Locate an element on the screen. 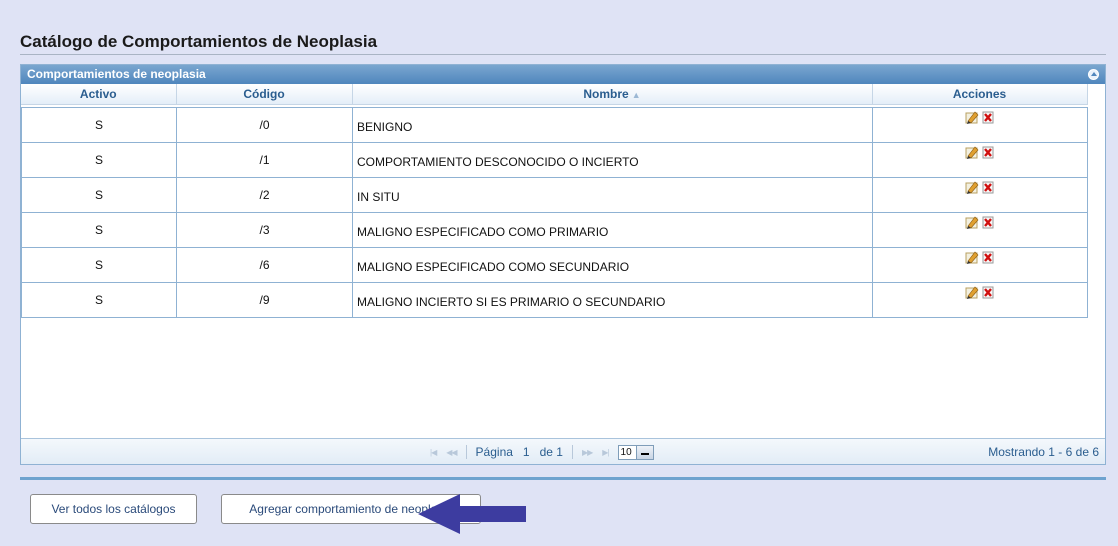  cell-name: MALIGNO ESPECIFICADO COMO SECUNDARIO is located at coordinates (612, 265).